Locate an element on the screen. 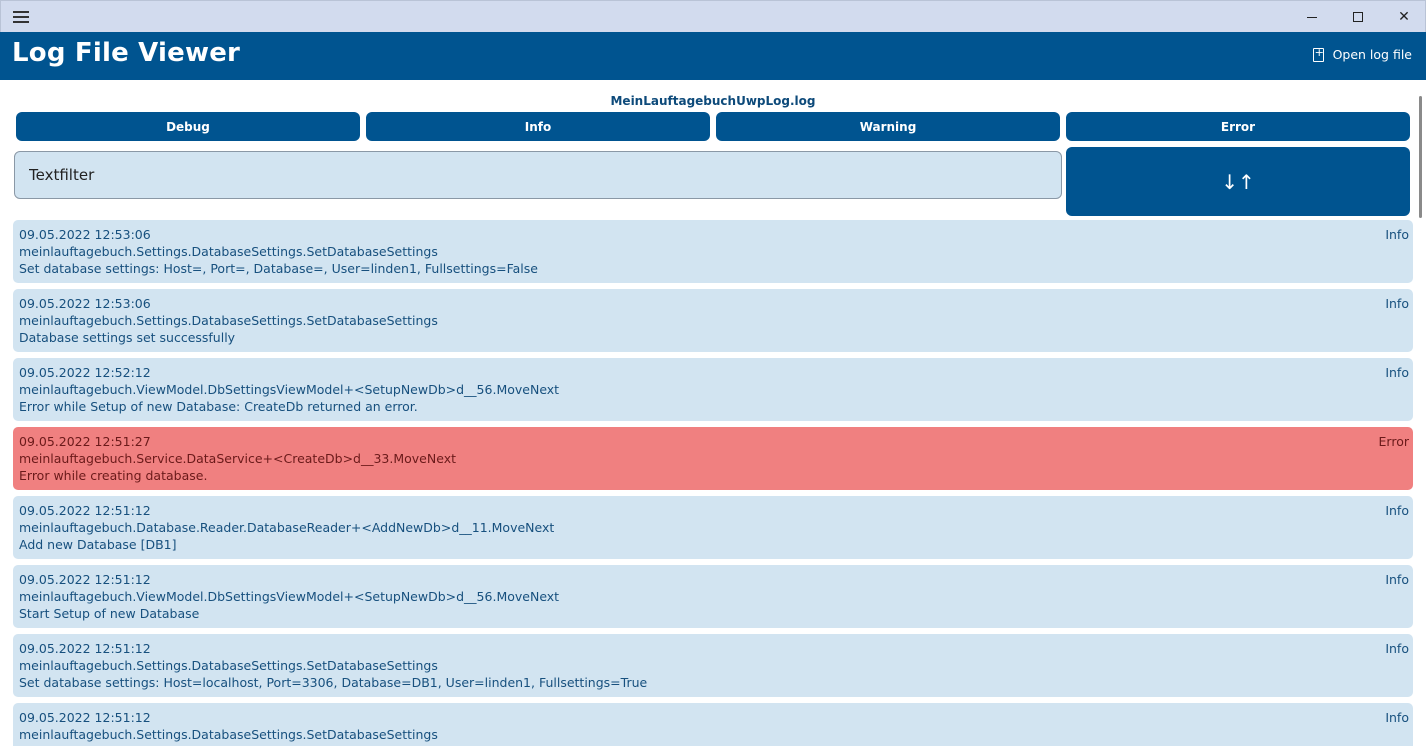 This screenshot has height=746, width=1426. close-icon: ✕ is located at coordinates (1404, 17).